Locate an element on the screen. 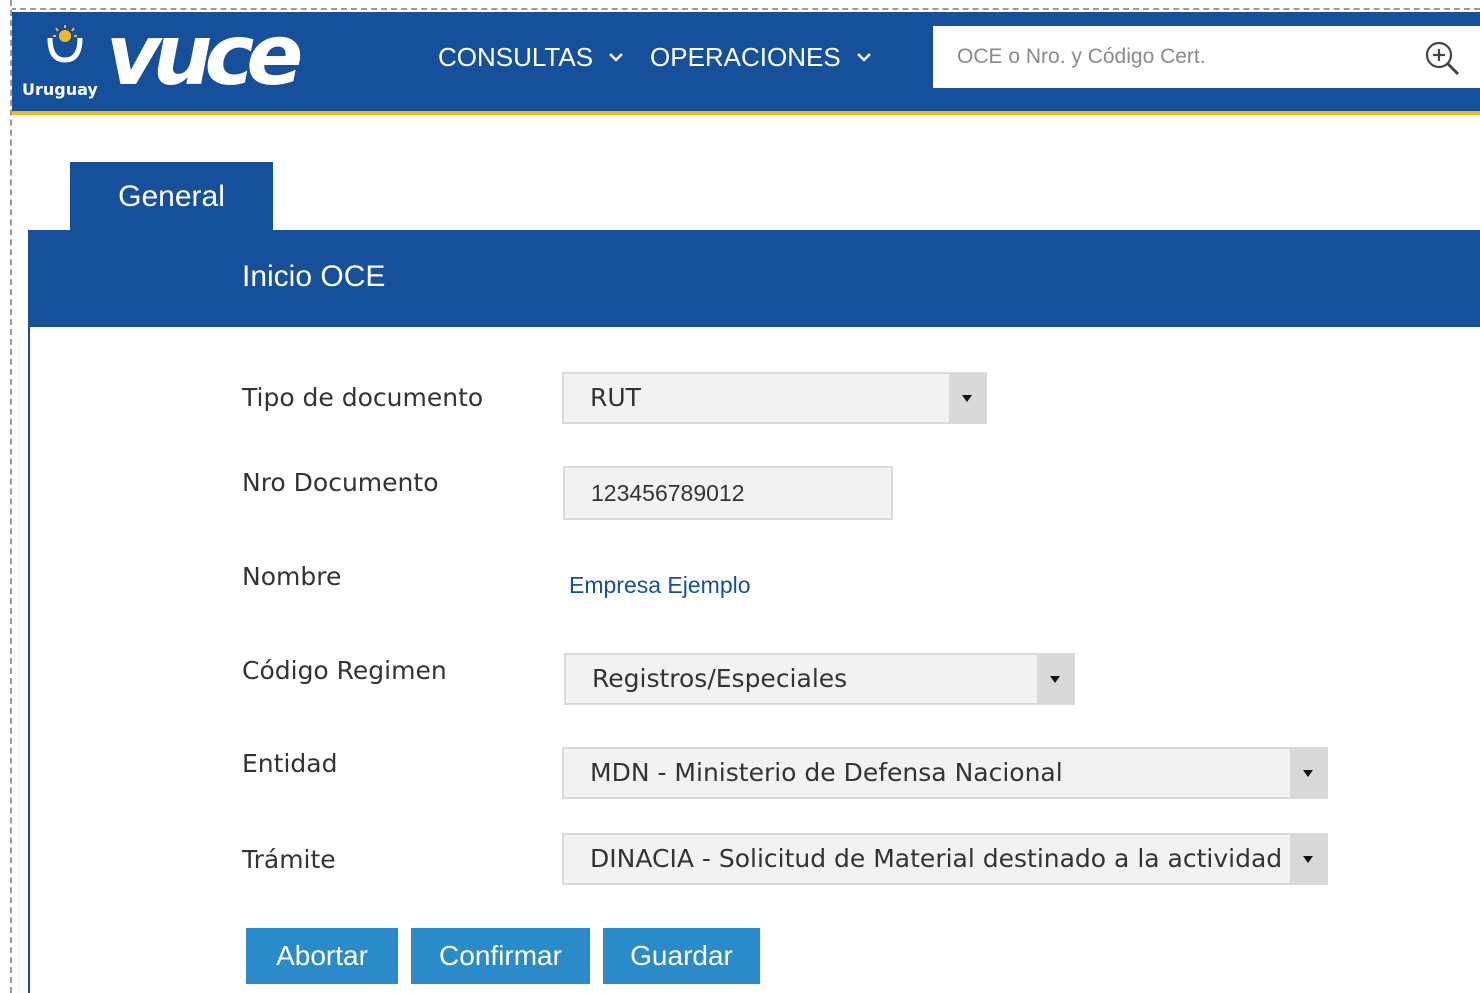 This screenshot has width=1480, height=993. nav-consultas: CONSULTAS is located at coordinates (531, 57).